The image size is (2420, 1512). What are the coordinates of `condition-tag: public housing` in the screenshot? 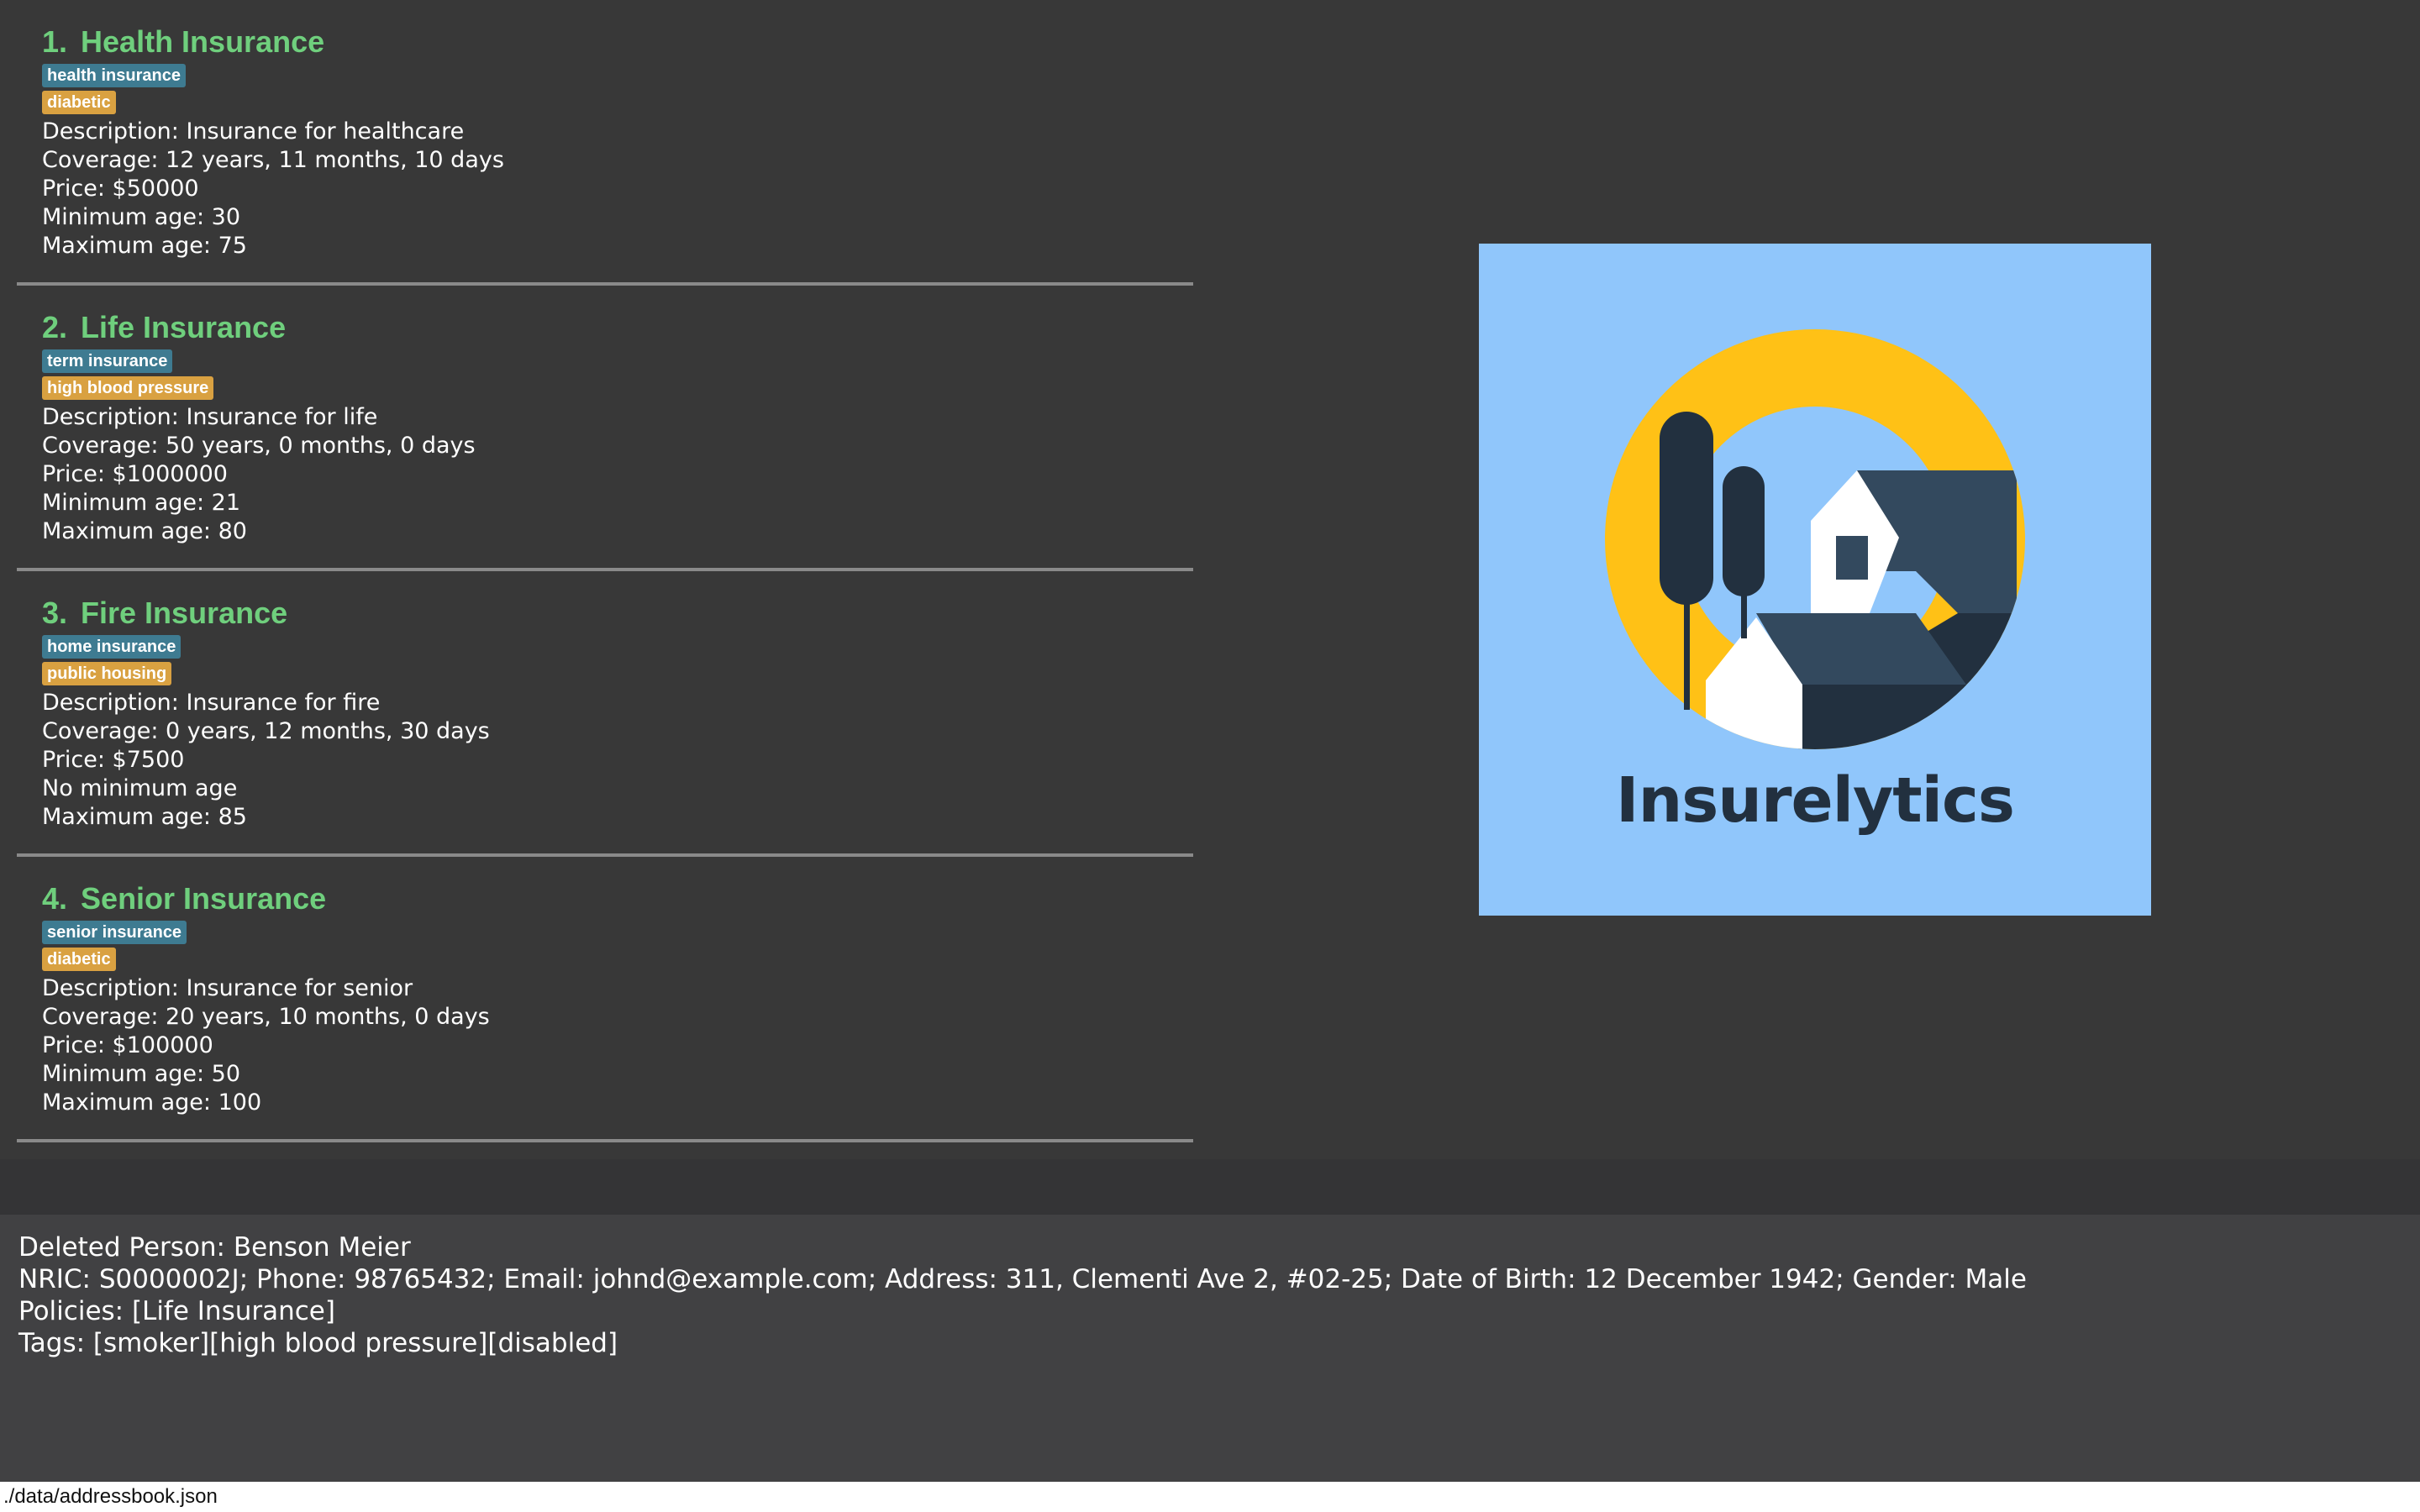 It's located at (107, 673).